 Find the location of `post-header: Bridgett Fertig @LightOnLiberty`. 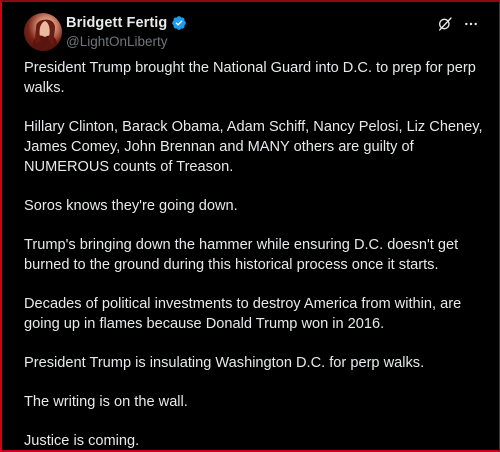

post-header: Bridgett Fertig @LightOnLiberty is located at coordinates (255, 32).